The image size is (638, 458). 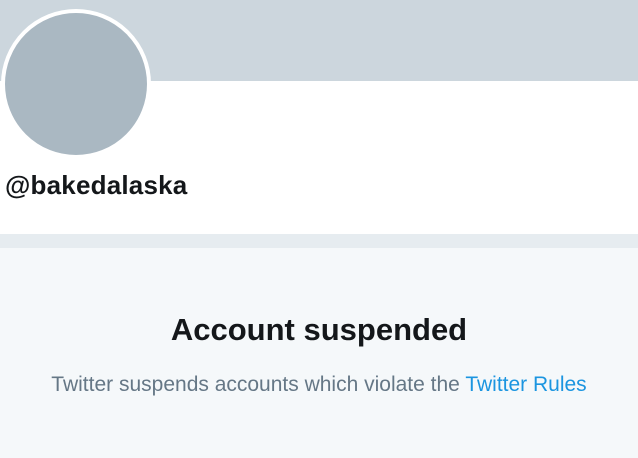 I want to click on profile-handle: @bakedalaska, so click(x=96, y=185).